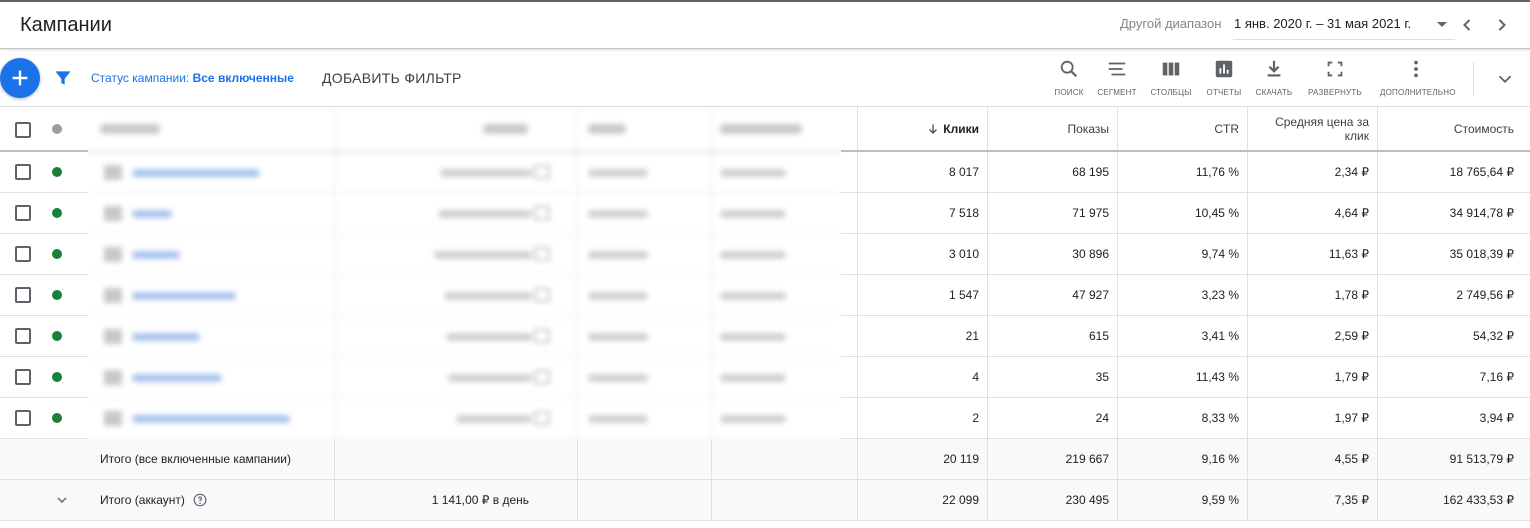 The height and width of the screenshot is (528, 1530). What do you see at coordinates (1224, 92) in the screenshot?
I see `reports-tool-label: ОТЧЕТЫ` at bounding box center [1224, 92].